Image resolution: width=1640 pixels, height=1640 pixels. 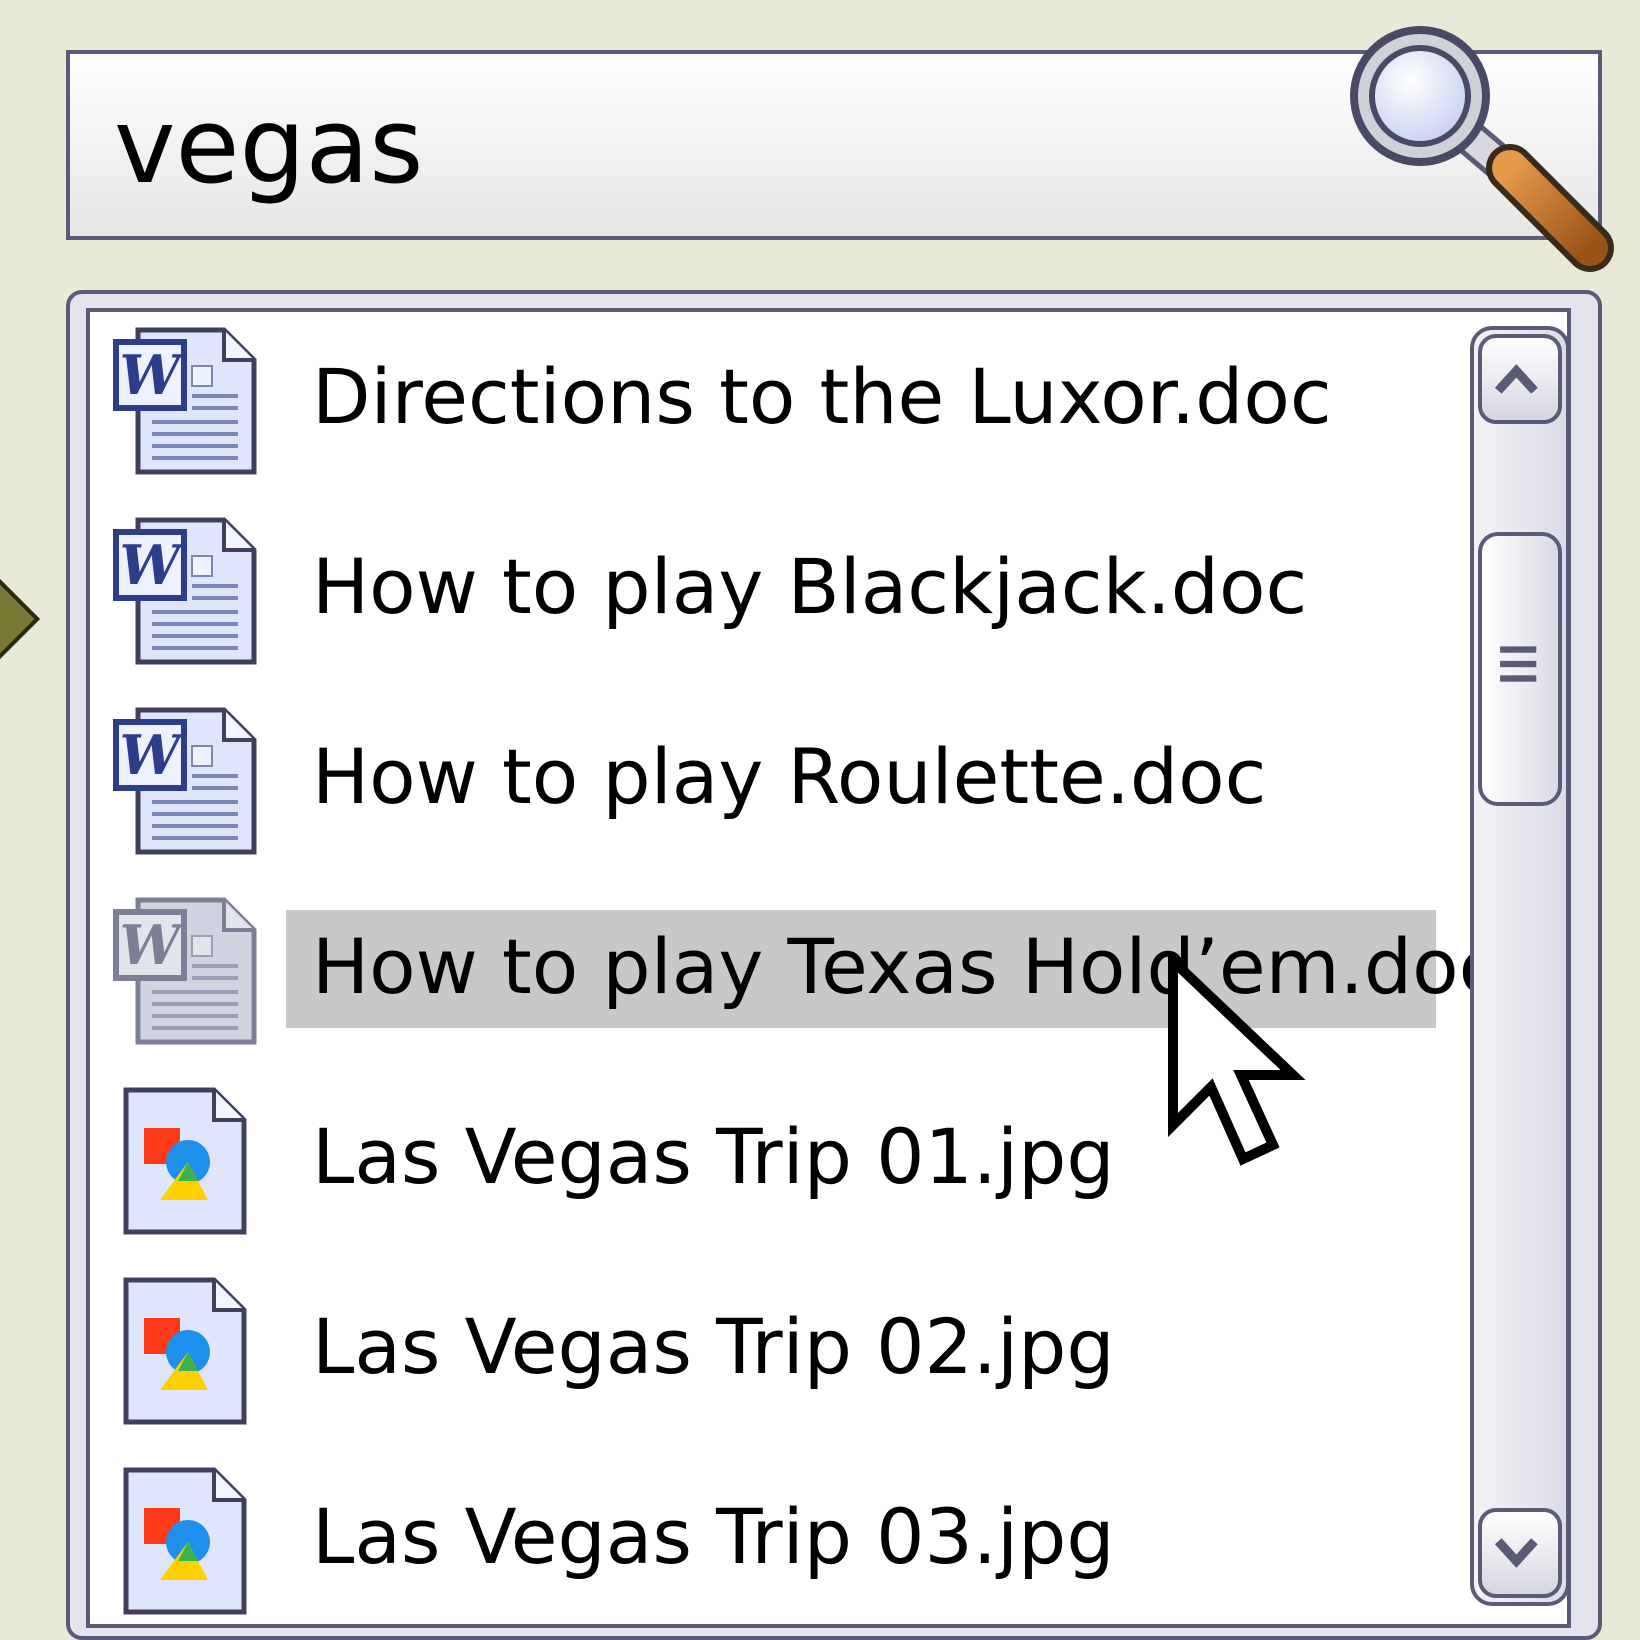 I want to click on scroll-thumb, so click(x=1520, y=669).